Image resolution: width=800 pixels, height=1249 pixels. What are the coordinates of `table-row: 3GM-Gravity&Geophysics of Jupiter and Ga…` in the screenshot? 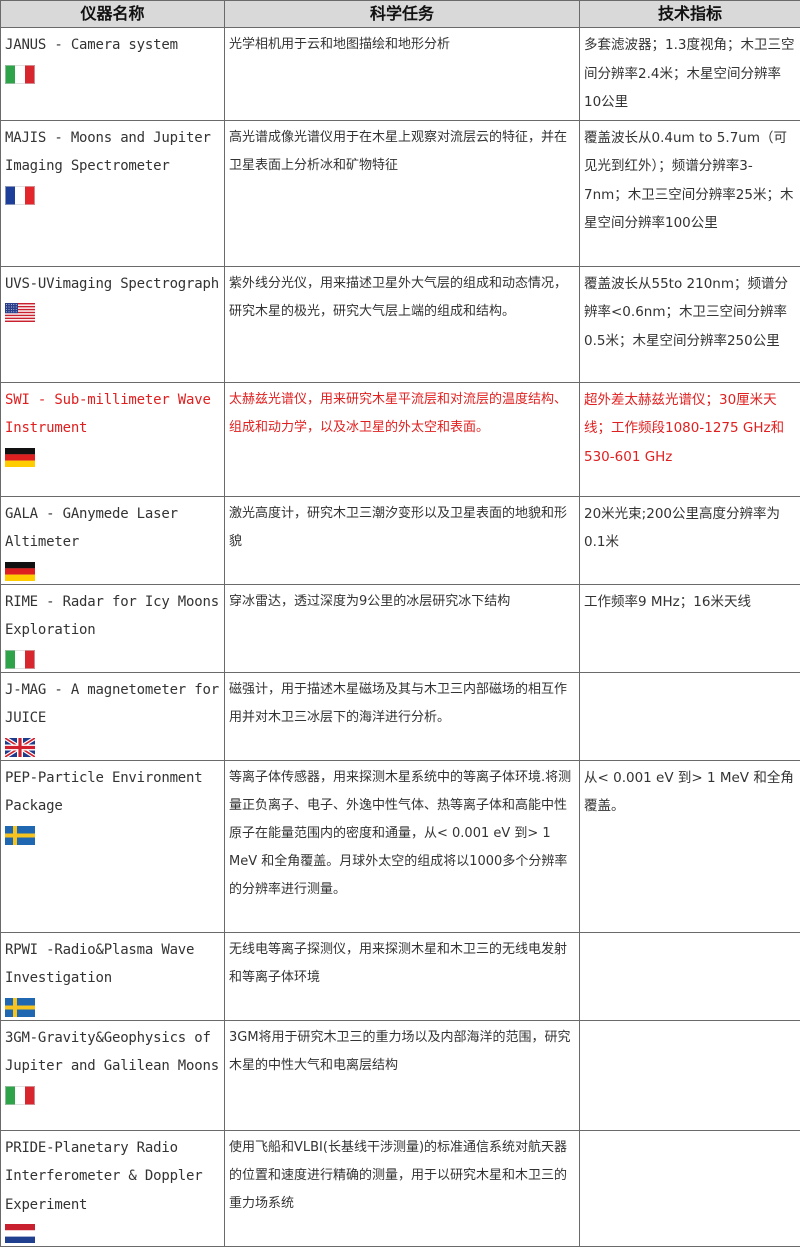 It's located at (400, 1075).